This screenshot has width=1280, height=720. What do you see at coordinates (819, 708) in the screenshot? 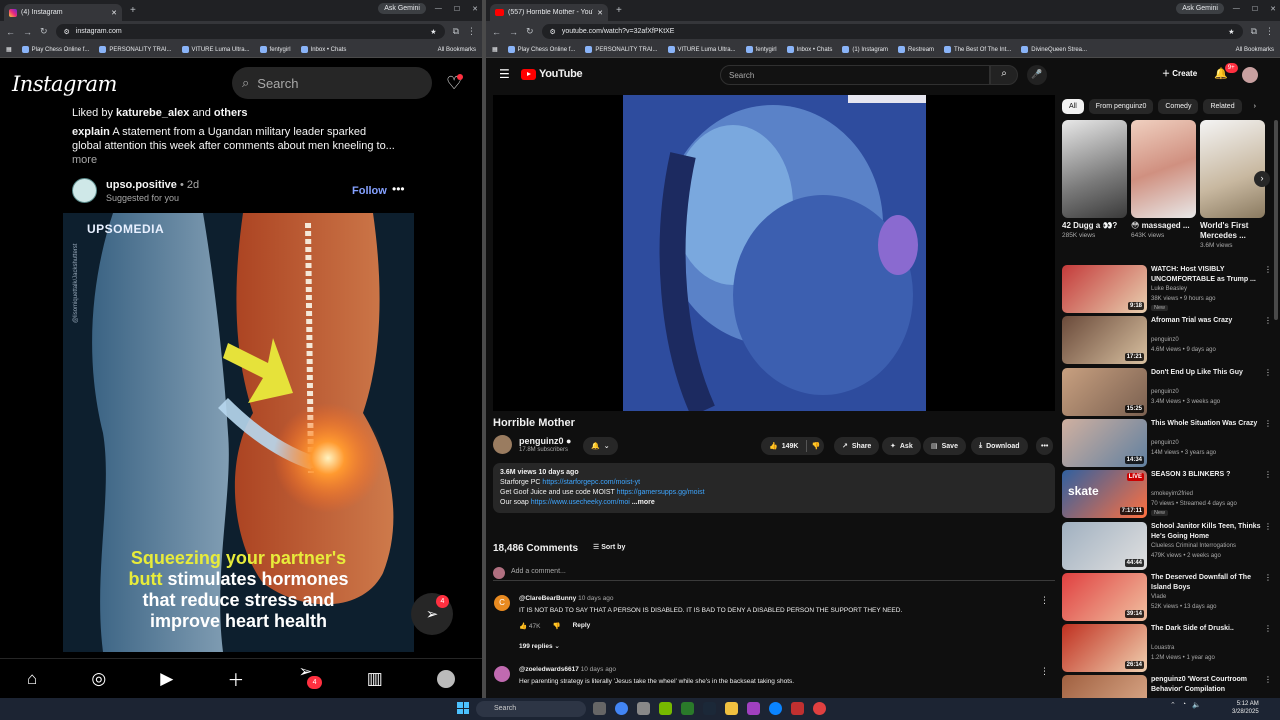
I see `chrome-active-icon` at bounding box center [819, 708].